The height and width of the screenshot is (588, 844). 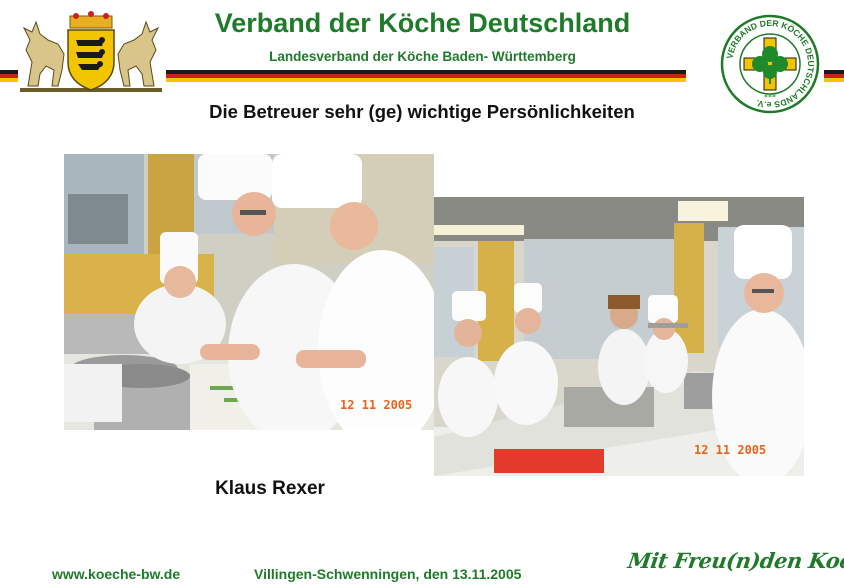 What do you see at coordinates (735, 560) in the screenshot?
I see `footer-slogan: Mit Freu(n)den Kochen` at bounding box center [735, 560].